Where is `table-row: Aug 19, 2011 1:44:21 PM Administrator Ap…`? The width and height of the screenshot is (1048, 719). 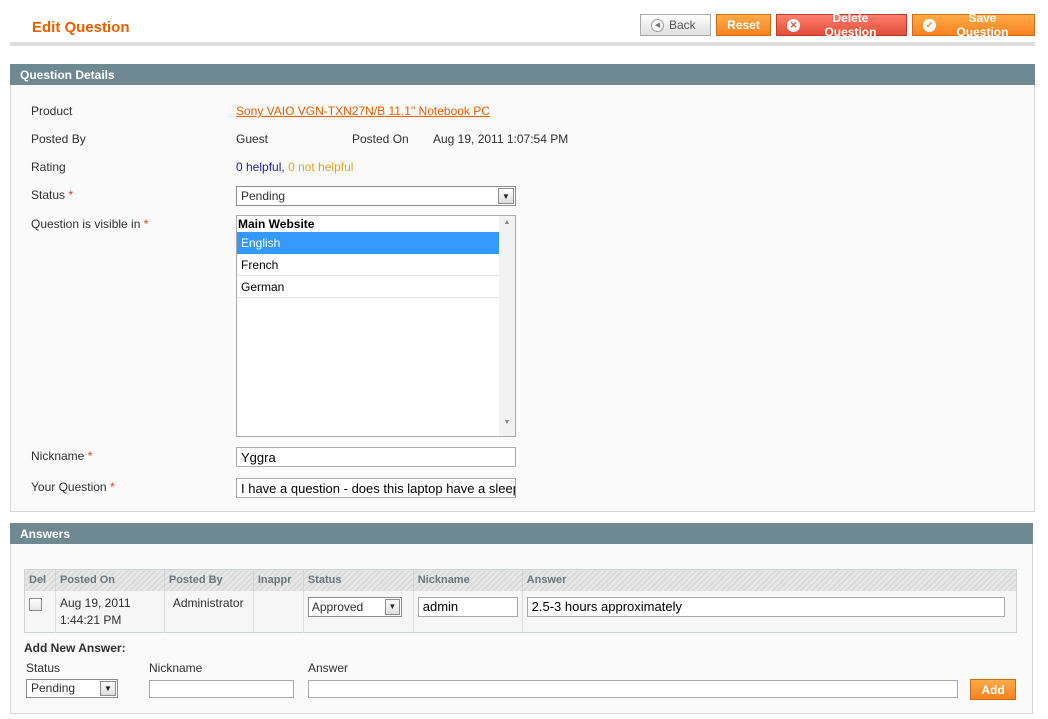
table-row: Aug 19, 2011 1:44:21 PM Administrator Ap… is located at coordinates (520, 611).